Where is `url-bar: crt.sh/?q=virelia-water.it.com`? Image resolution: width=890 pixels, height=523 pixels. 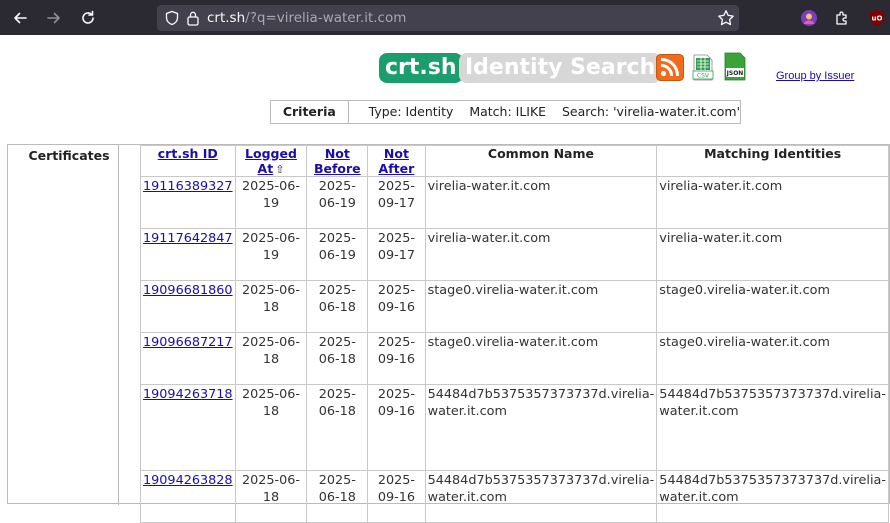 url-bar: crt.sh/?q=virelia-water.it.com is located at coordinates (448, 18).